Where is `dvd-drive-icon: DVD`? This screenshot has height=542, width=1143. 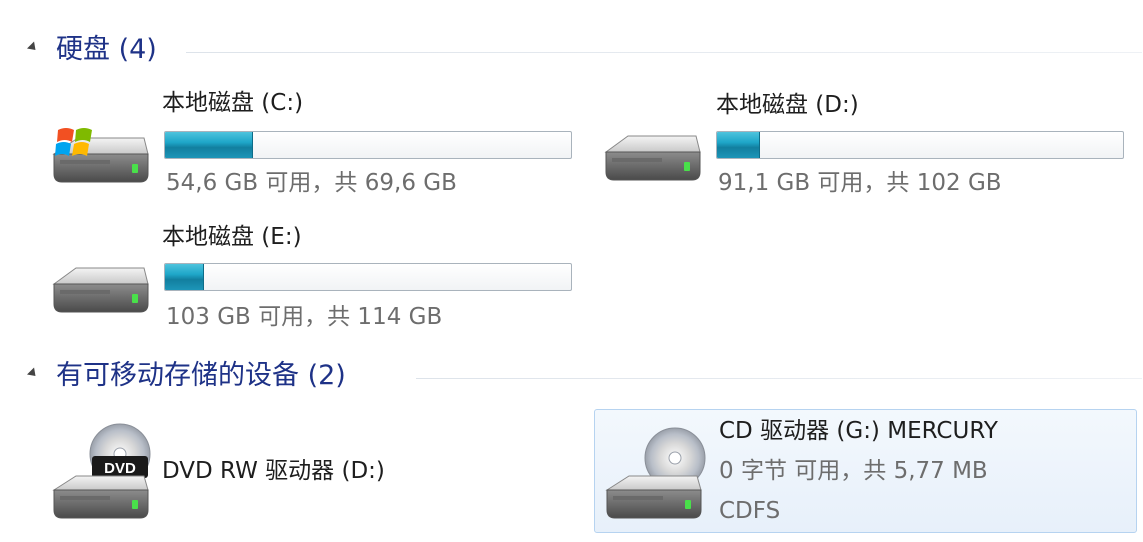 dvd-drive-icon: DVD is located at coordinates (101, 471).